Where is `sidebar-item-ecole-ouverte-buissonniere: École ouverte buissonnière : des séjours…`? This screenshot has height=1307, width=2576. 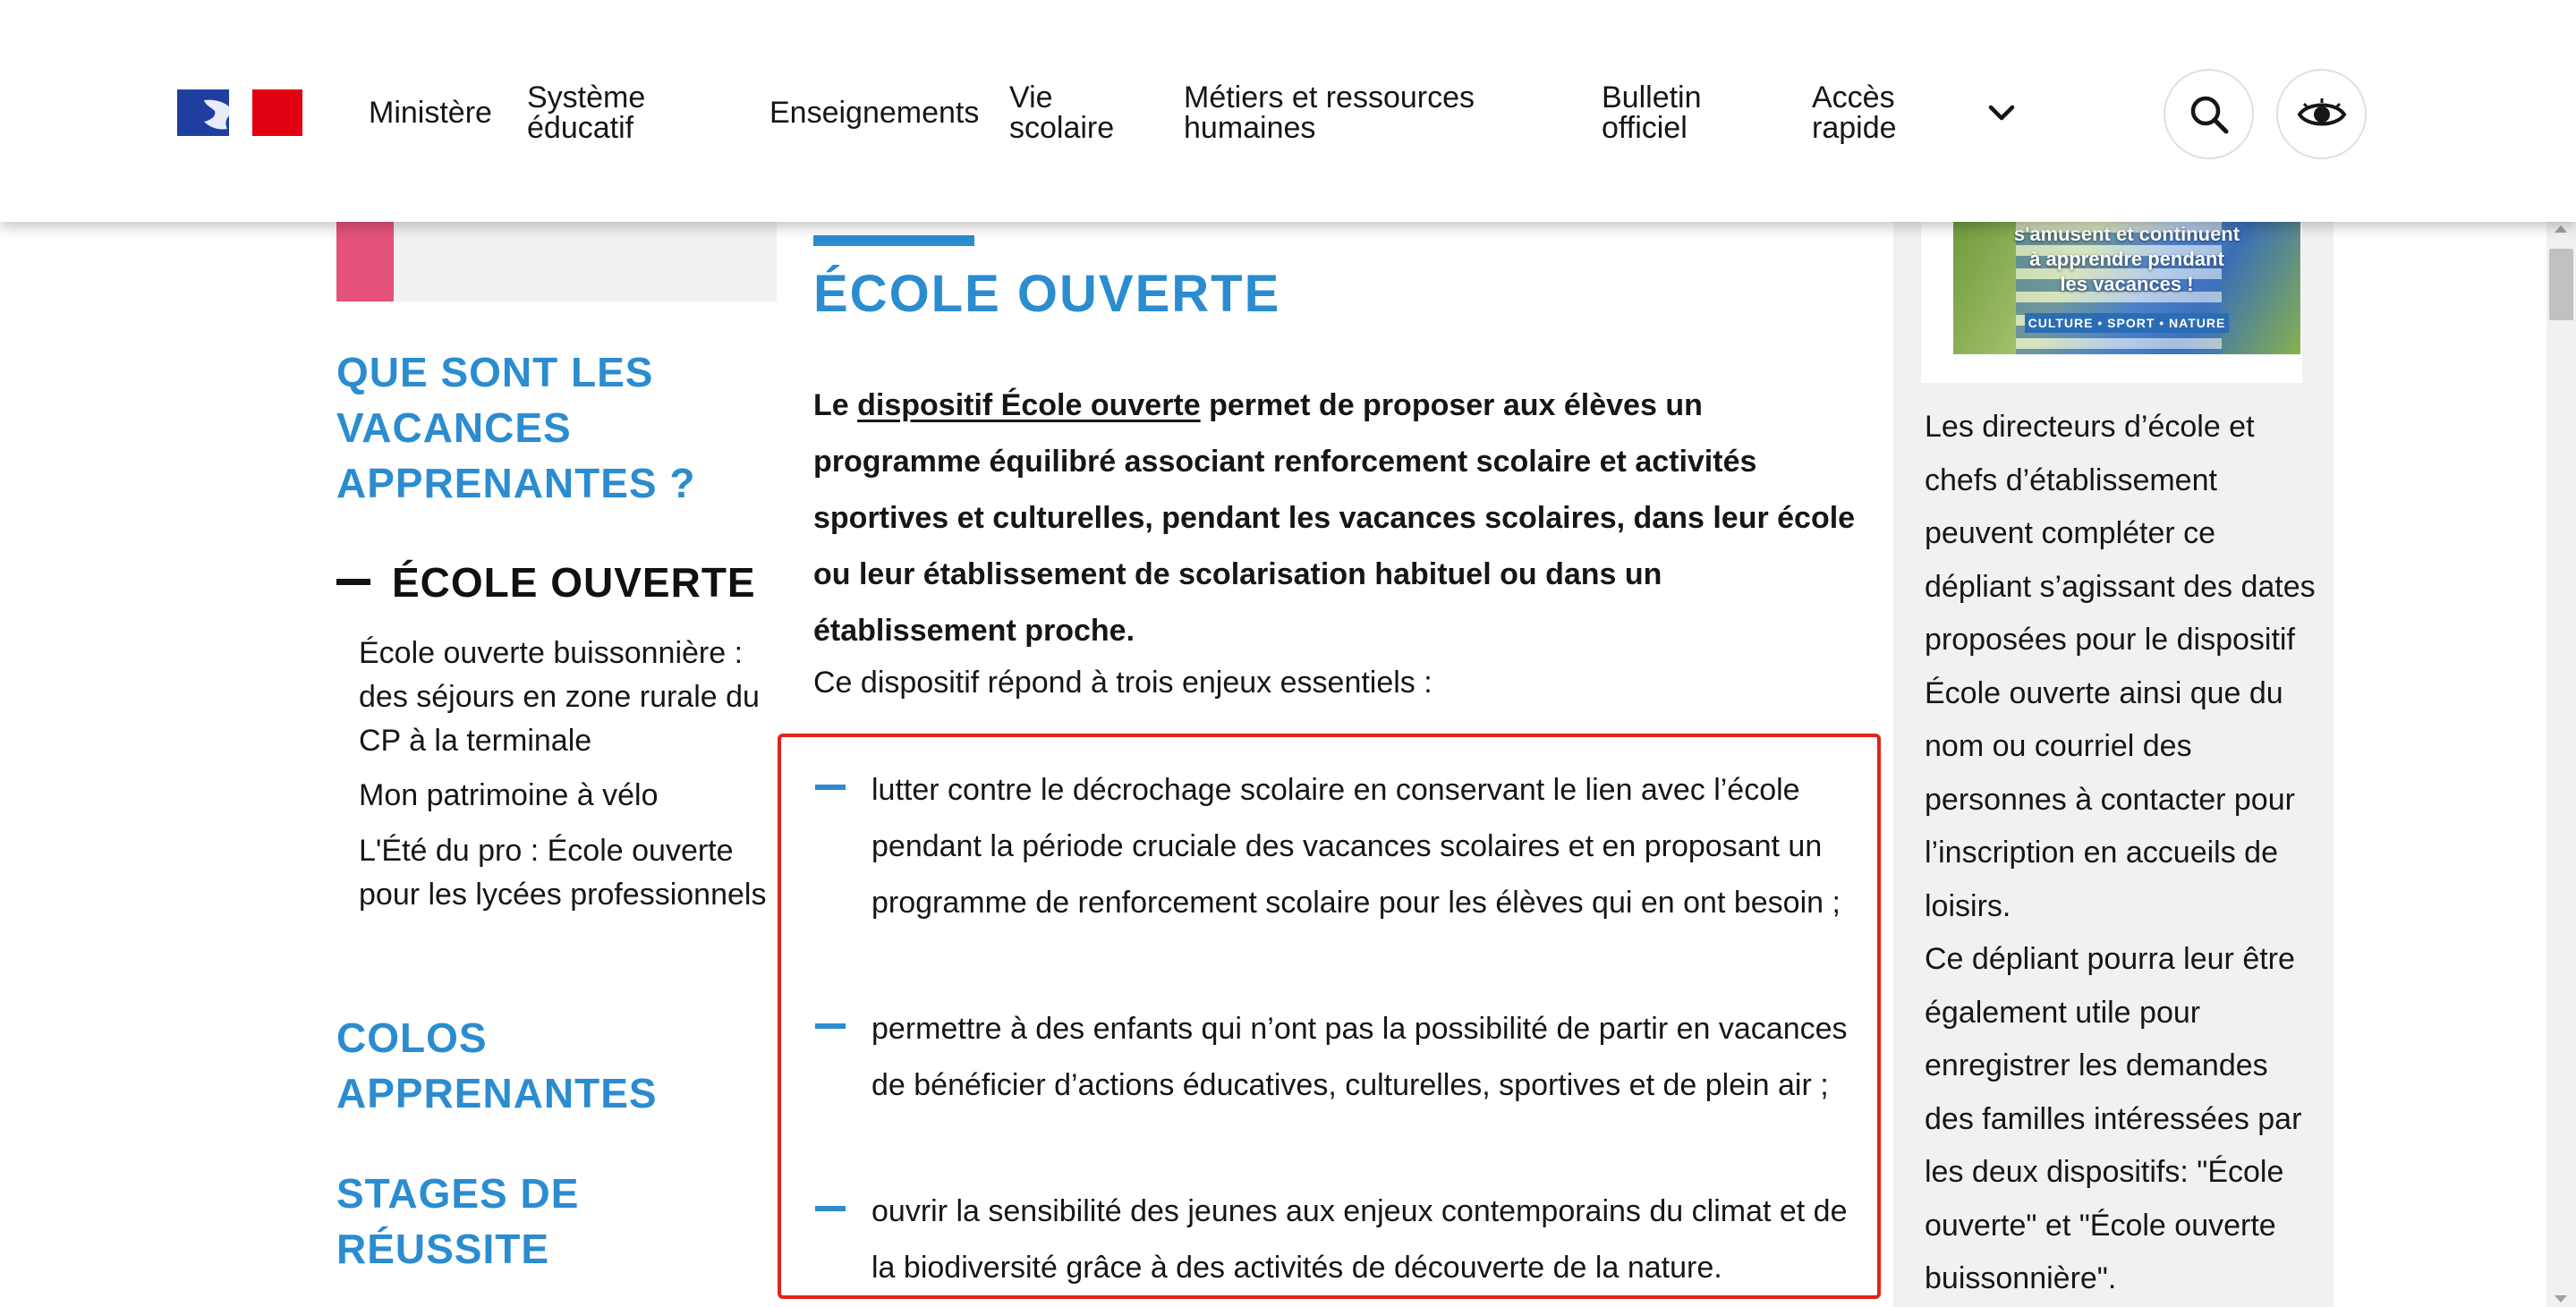 sidebar-item-ecole-ouverte-buissonniere: École ouverte buissonnière : des séjours… is located at coordinates (569, 697).